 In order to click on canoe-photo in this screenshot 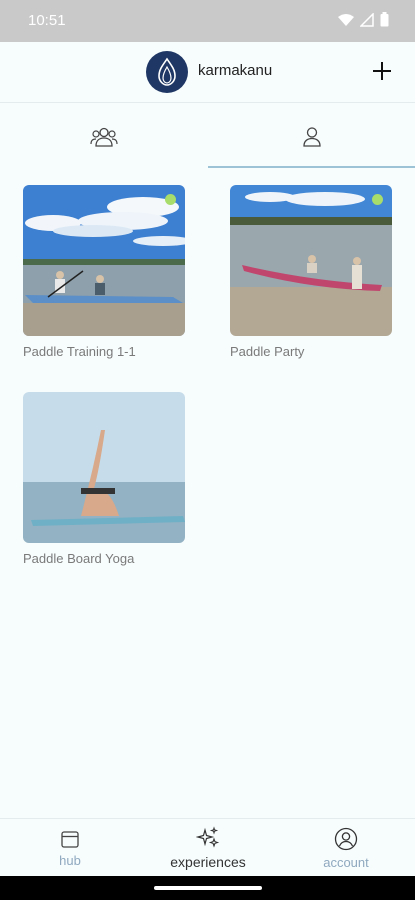, I will do `click(311, 260)`.